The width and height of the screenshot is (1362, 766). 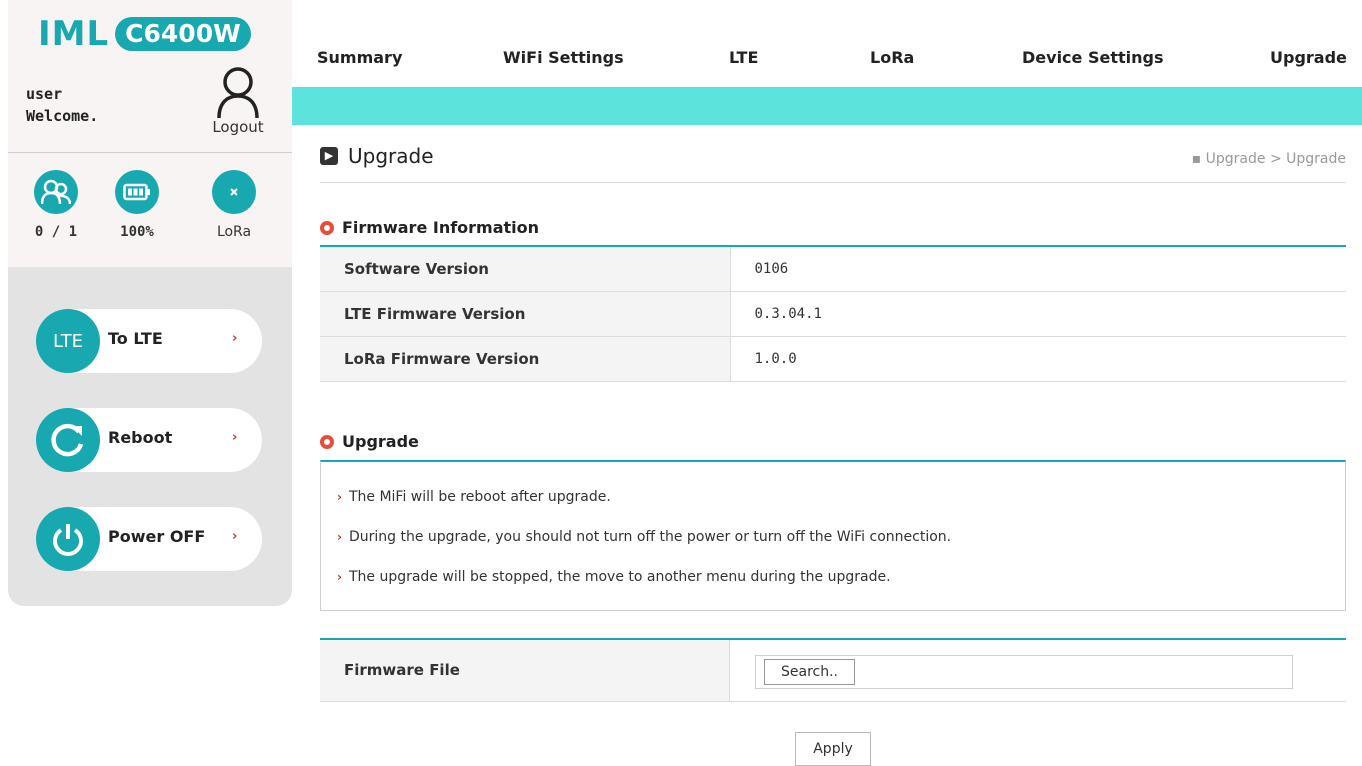 What do you see at coordinates (563, 57) in the screenshot?
I see `nav-wifi-settings: WiFi Settings` at bounding box center [563, 57].